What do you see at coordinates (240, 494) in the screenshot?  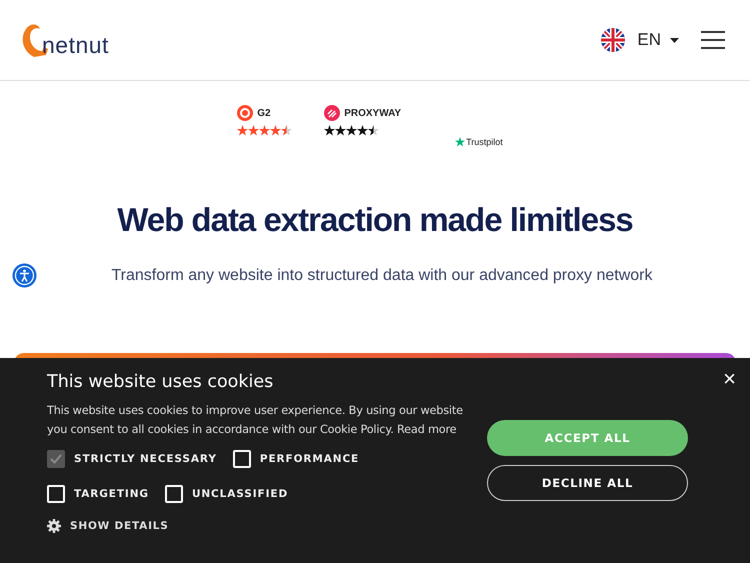 I see `checkbox-label: UNCLASSIFIED` at bounding box center [240, 494].